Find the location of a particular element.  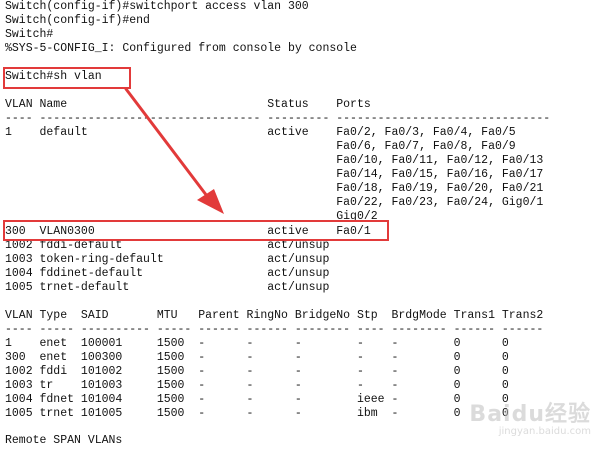

vlan-row-1-ports: Fa0/10, Fa0/11, Fa0/12, Fa0/13 is located at coordinates (274, 160).